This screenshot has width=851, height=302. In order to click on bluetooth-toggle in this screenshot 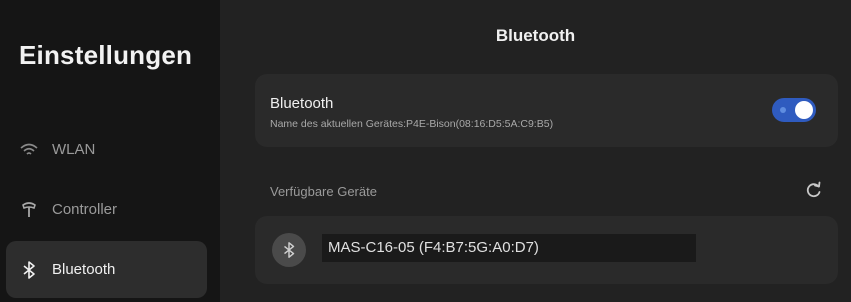, I will do `click(794, 110)`.